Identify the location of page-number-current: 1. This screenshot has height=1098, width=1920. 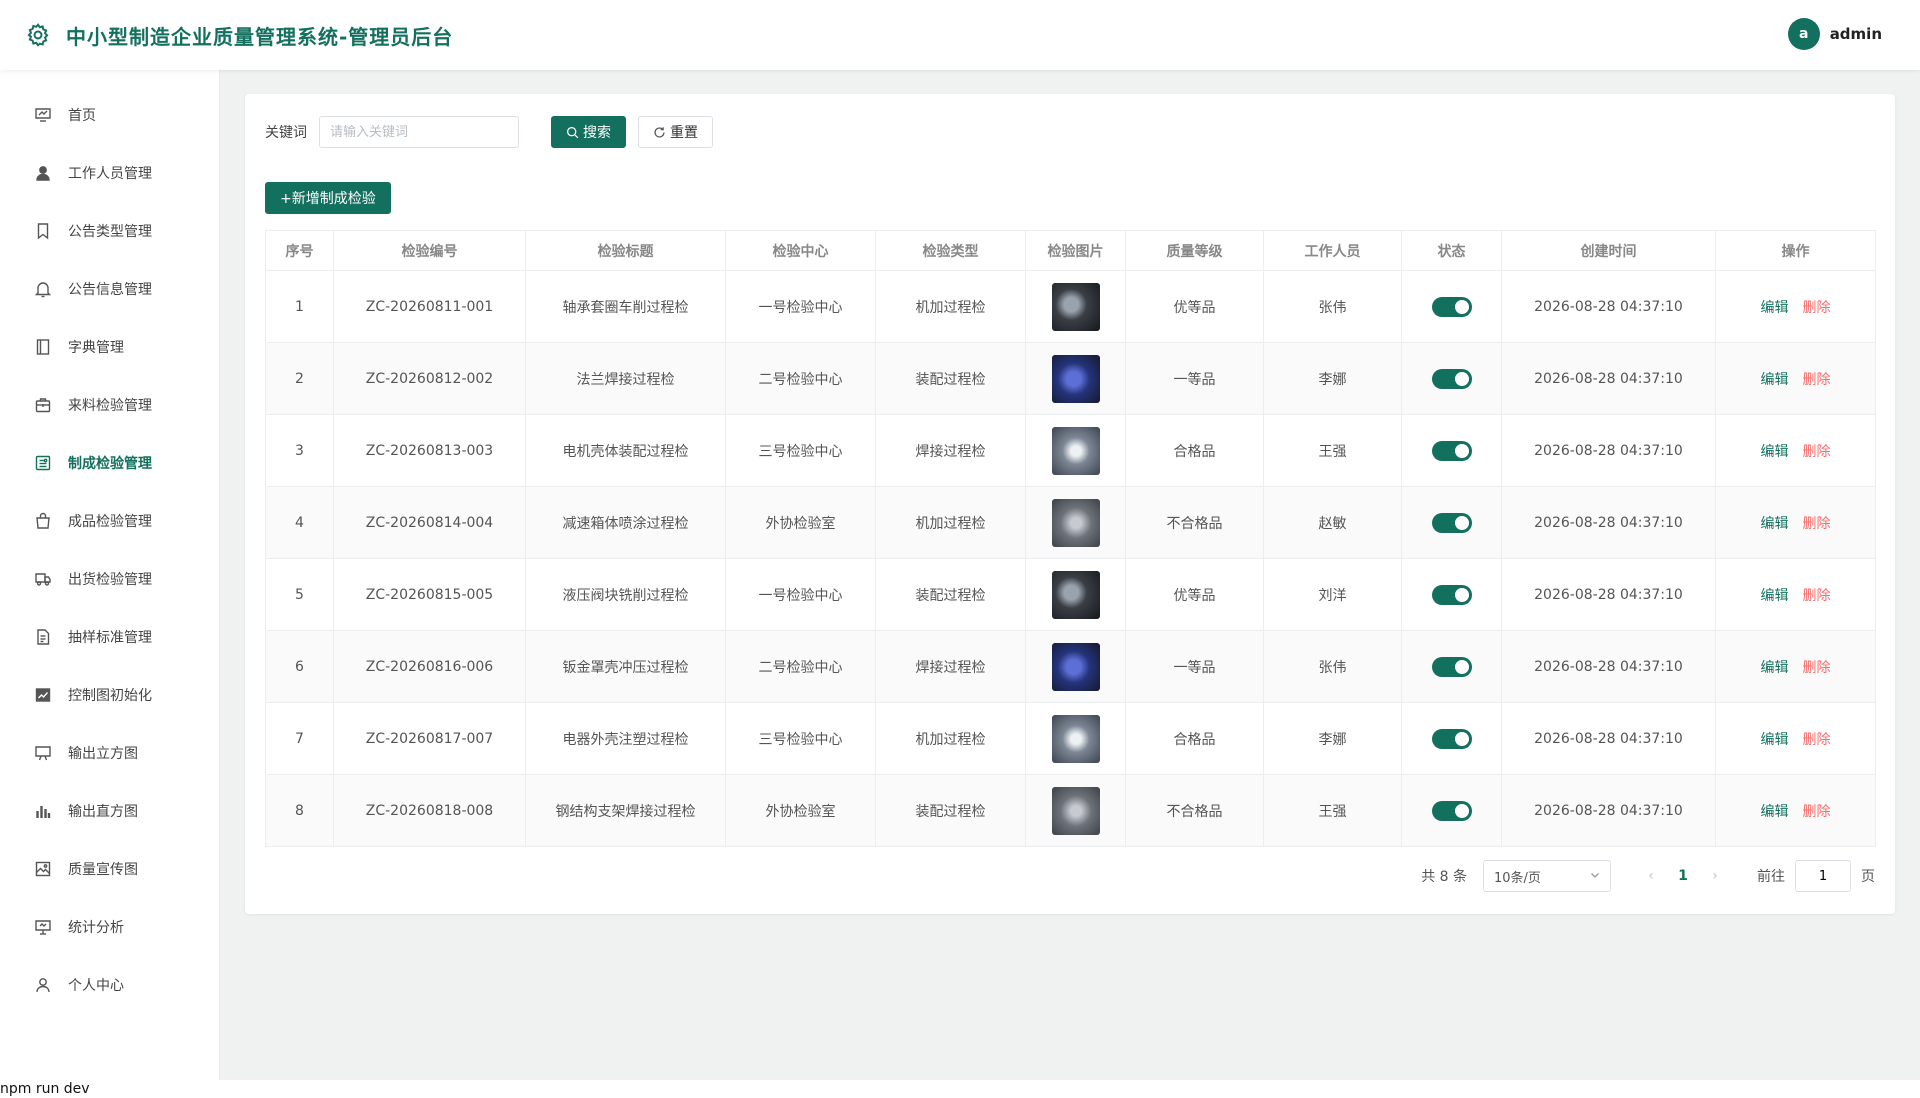
(1683, 876).